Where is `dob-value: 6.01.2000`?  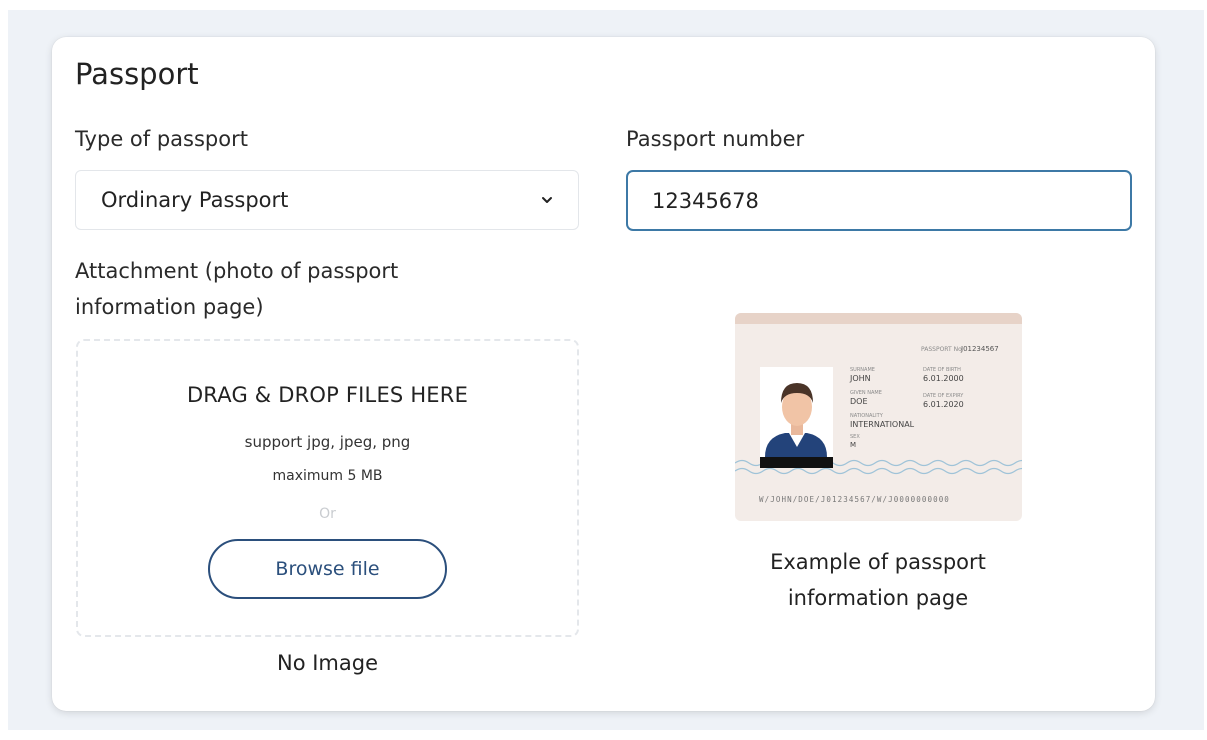
dob-value: 6.01.2000 is located at coordinates (943, 378).